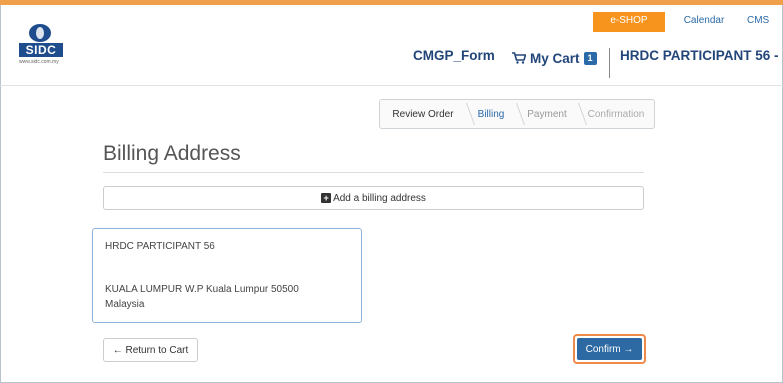 This screenshot has width=783, height=383. What do you see at coordinates (202, 289) in the screenshot?
I see `address-line-1: KUALA LUMPUR W.P Kuala Lumpur 50500` at bounding box center [202, 289].